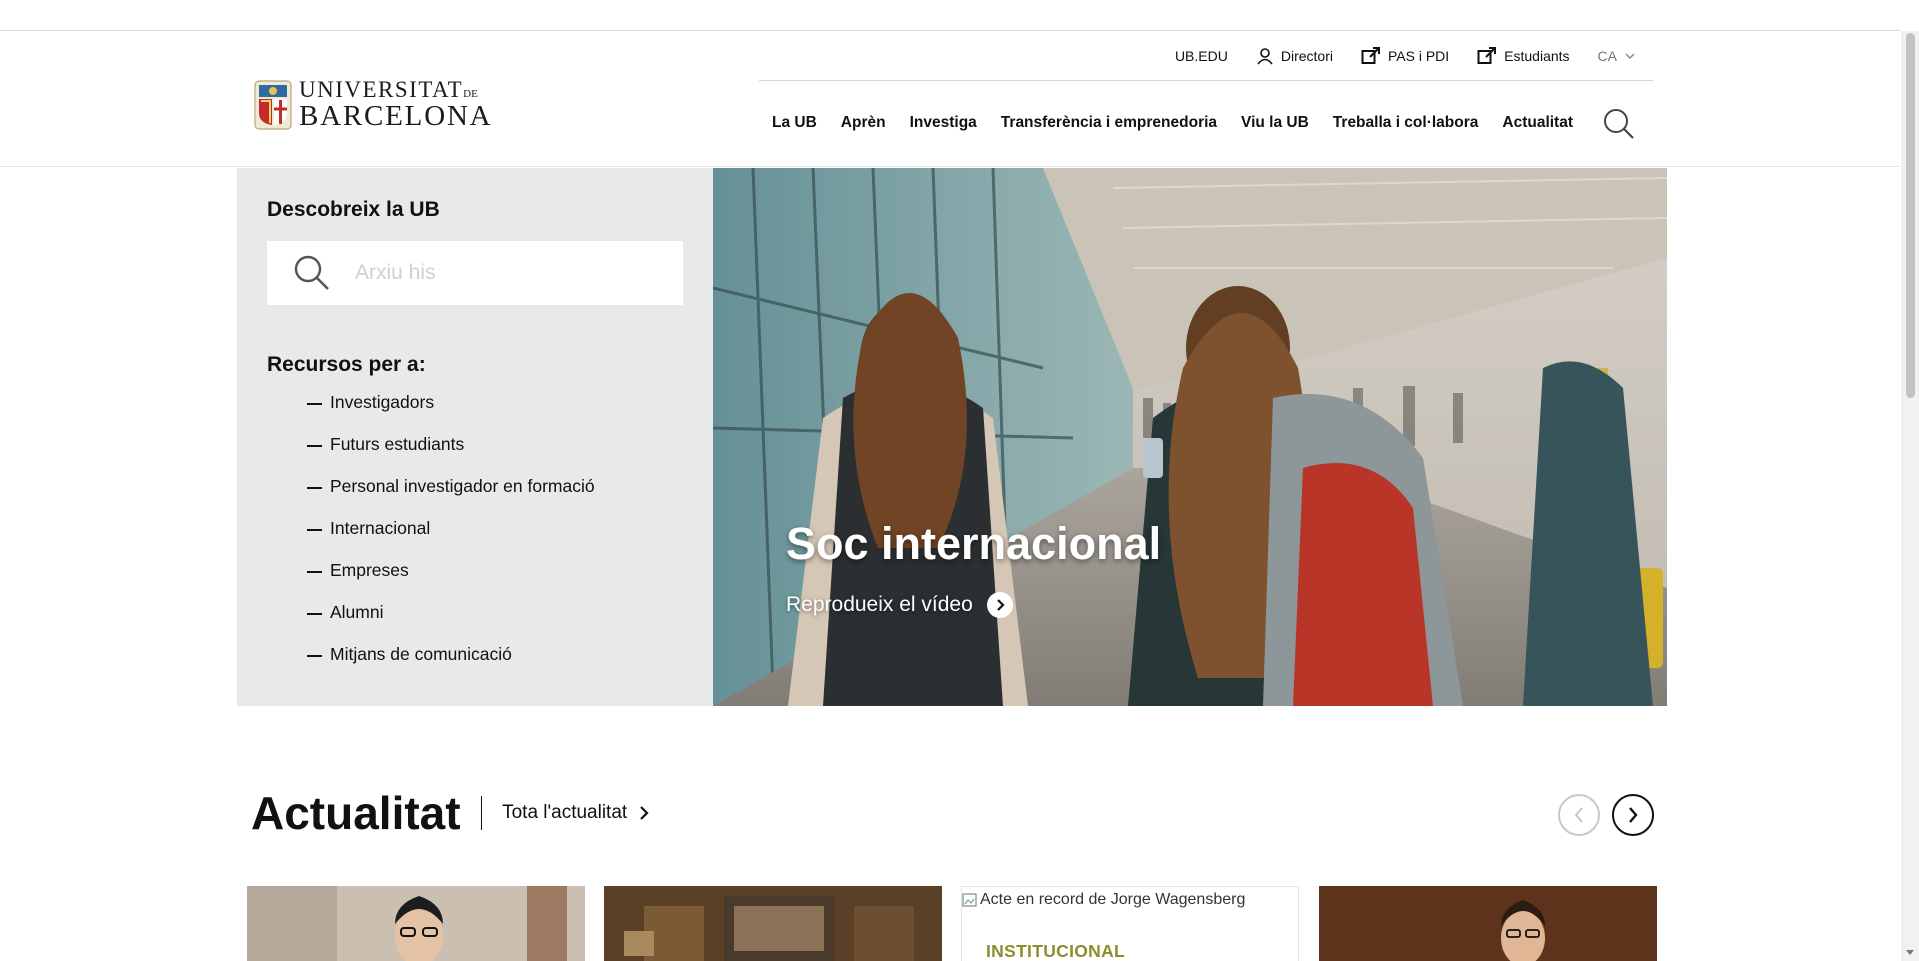  What do you see at coordinates (1406, 123) in the screenshot?
I see `nav-item-treballa: Treballa i col·labora` at bounding box center [1406, 123].